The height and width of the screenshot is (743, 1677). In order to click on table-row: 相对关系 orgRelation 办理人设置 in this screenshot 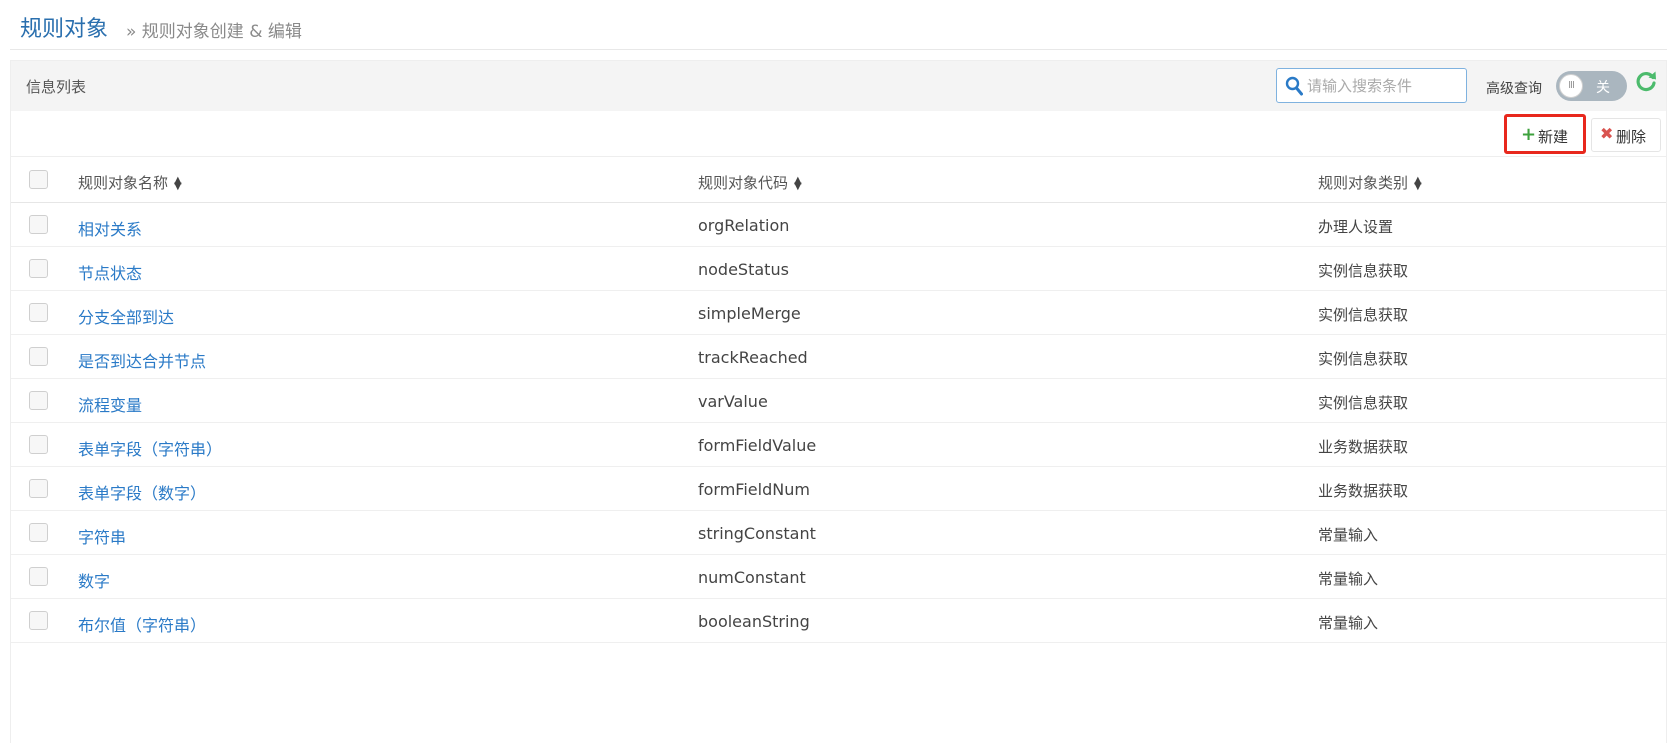, I will do `click(838, 225)`.